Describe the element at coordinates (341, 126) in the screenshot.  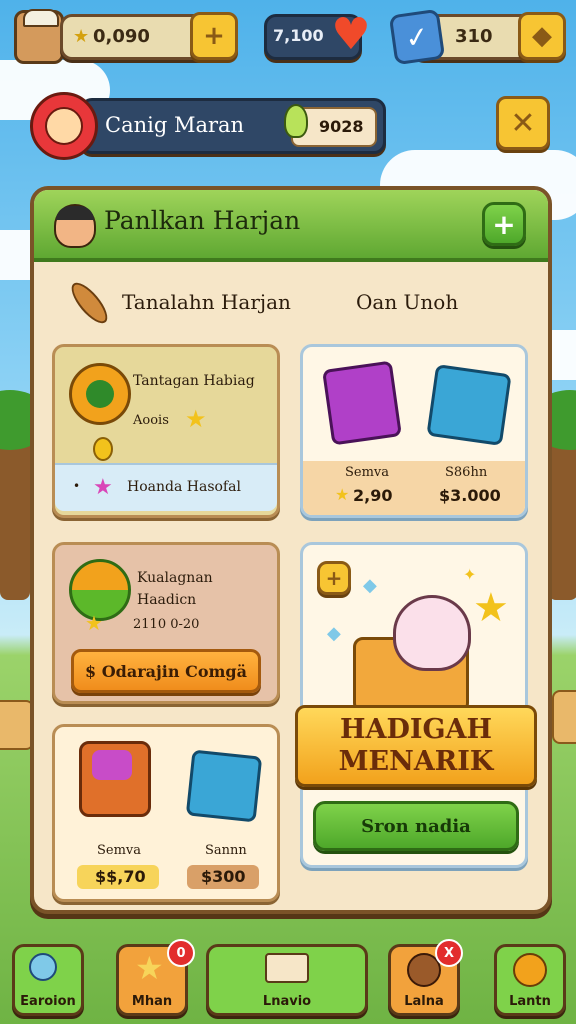
I see `energy-value: 9028` at that location.